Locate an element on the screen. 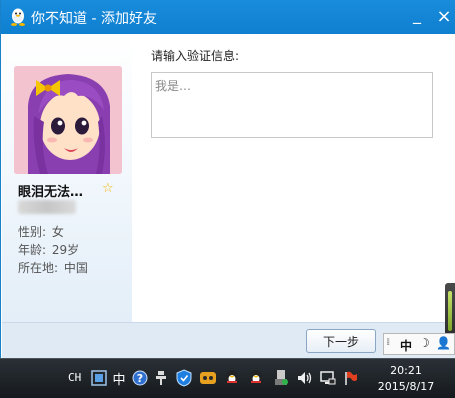 Image resolution: width=455 pixels, height=398 pixels. shield-icon is located at coordinates (184, 378).